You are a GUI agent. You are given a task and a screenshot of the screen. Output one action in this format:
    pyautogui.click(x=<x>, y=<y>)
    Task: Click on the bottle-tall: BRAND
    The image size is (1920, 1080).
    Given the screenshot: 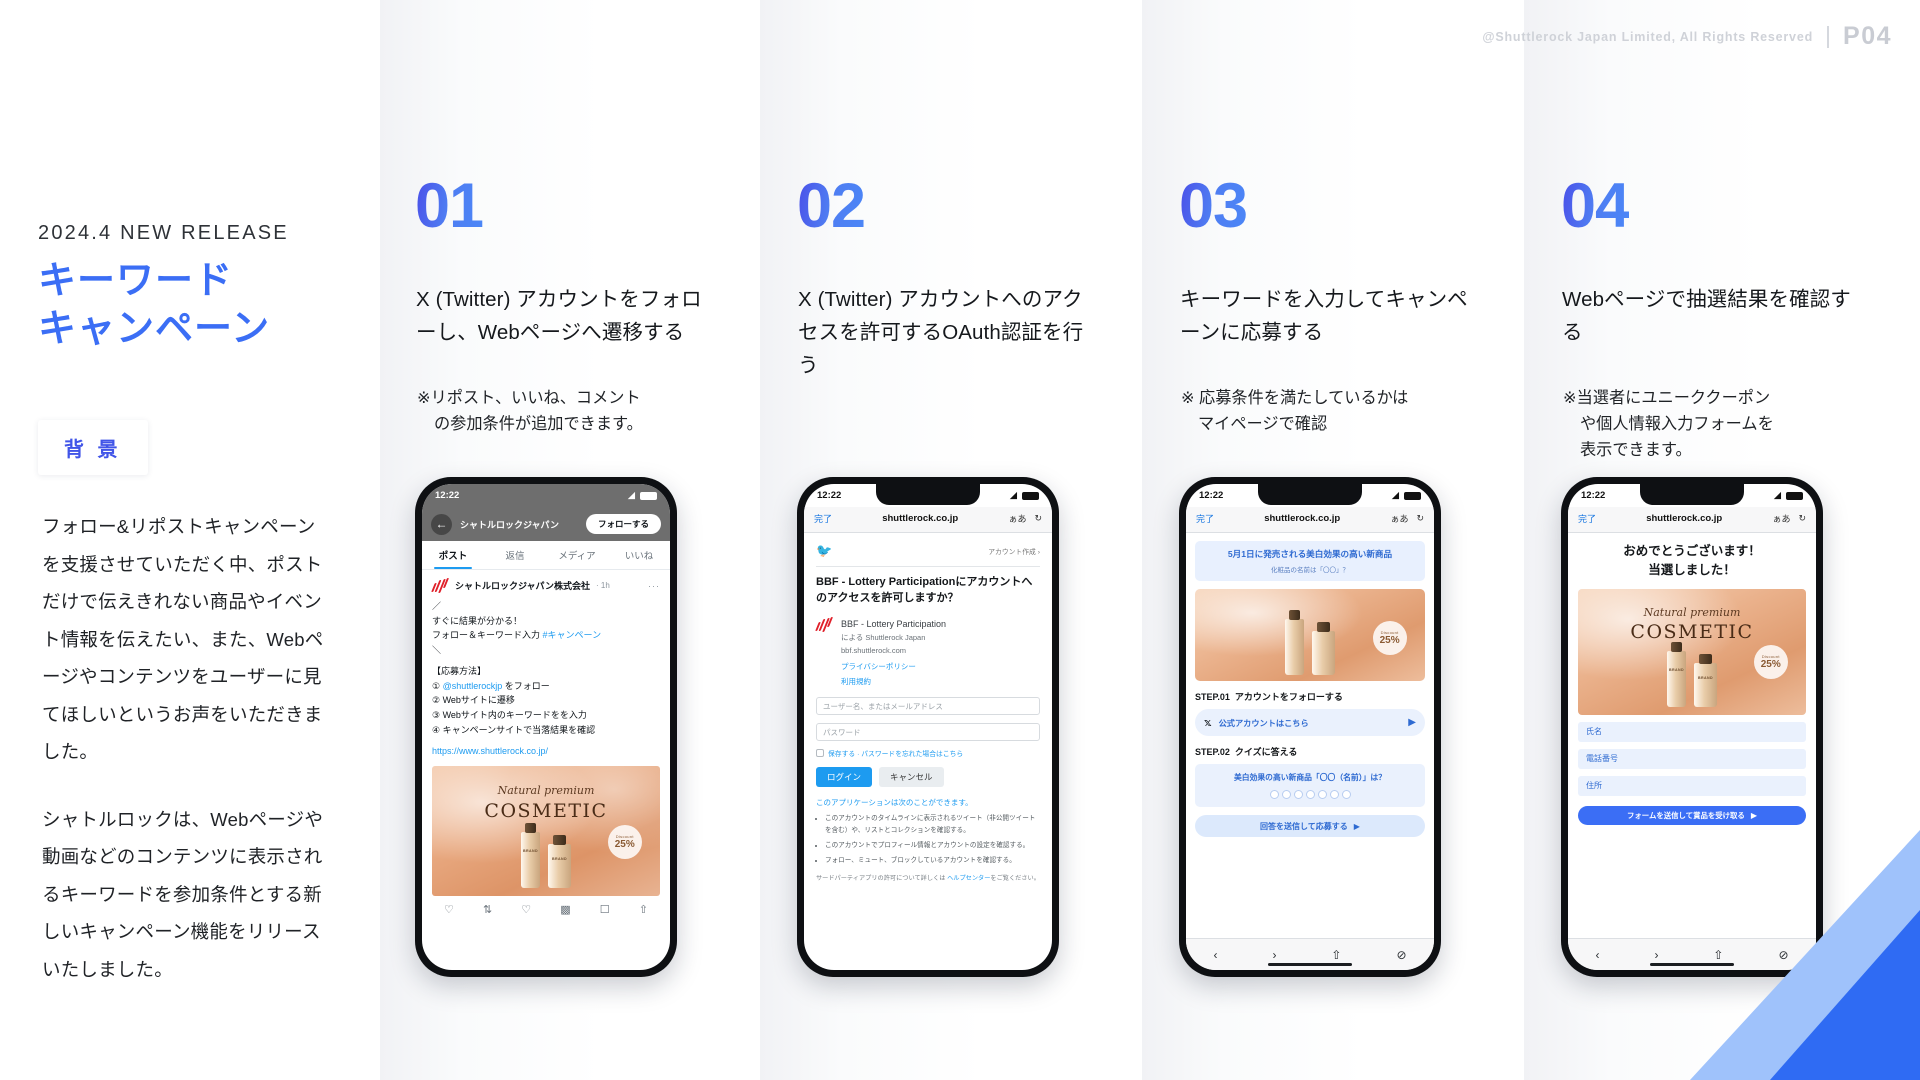 What is the action you would take?
    pyautogui.click(x=530, y=855)
    